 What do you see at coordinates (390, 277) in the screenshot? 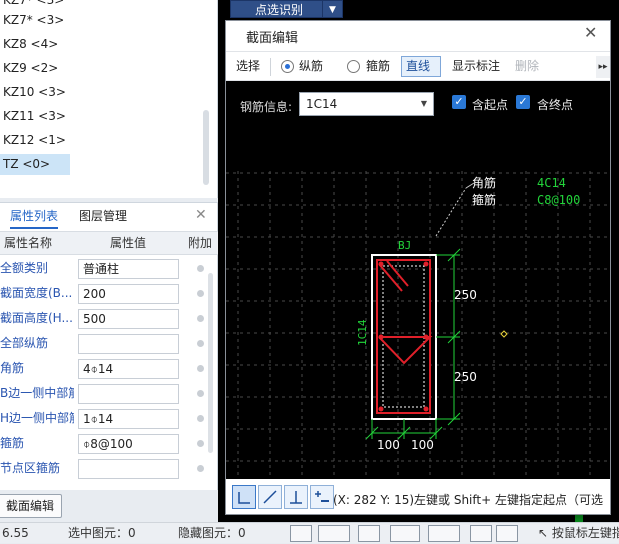
I see `stirrup-hook` at bounding box center [390, 277].